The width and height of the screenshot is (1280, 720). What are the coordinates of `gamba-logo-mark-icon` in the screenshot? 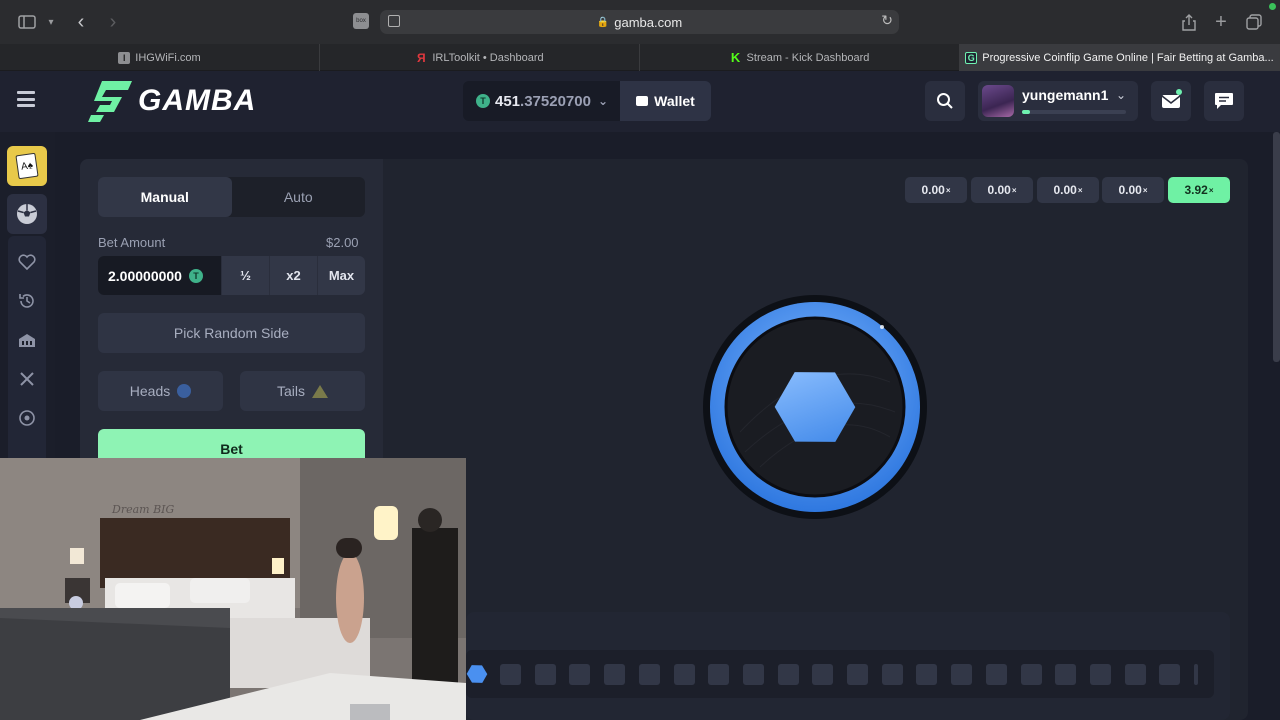 It's located at (110, 101).